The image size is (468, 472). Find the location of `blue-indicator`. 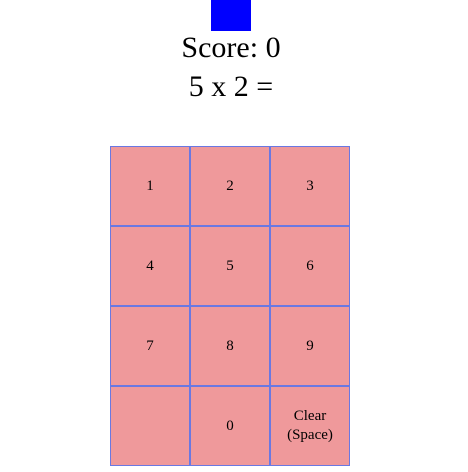

blue-indicator is located at coordinates (231, 15).